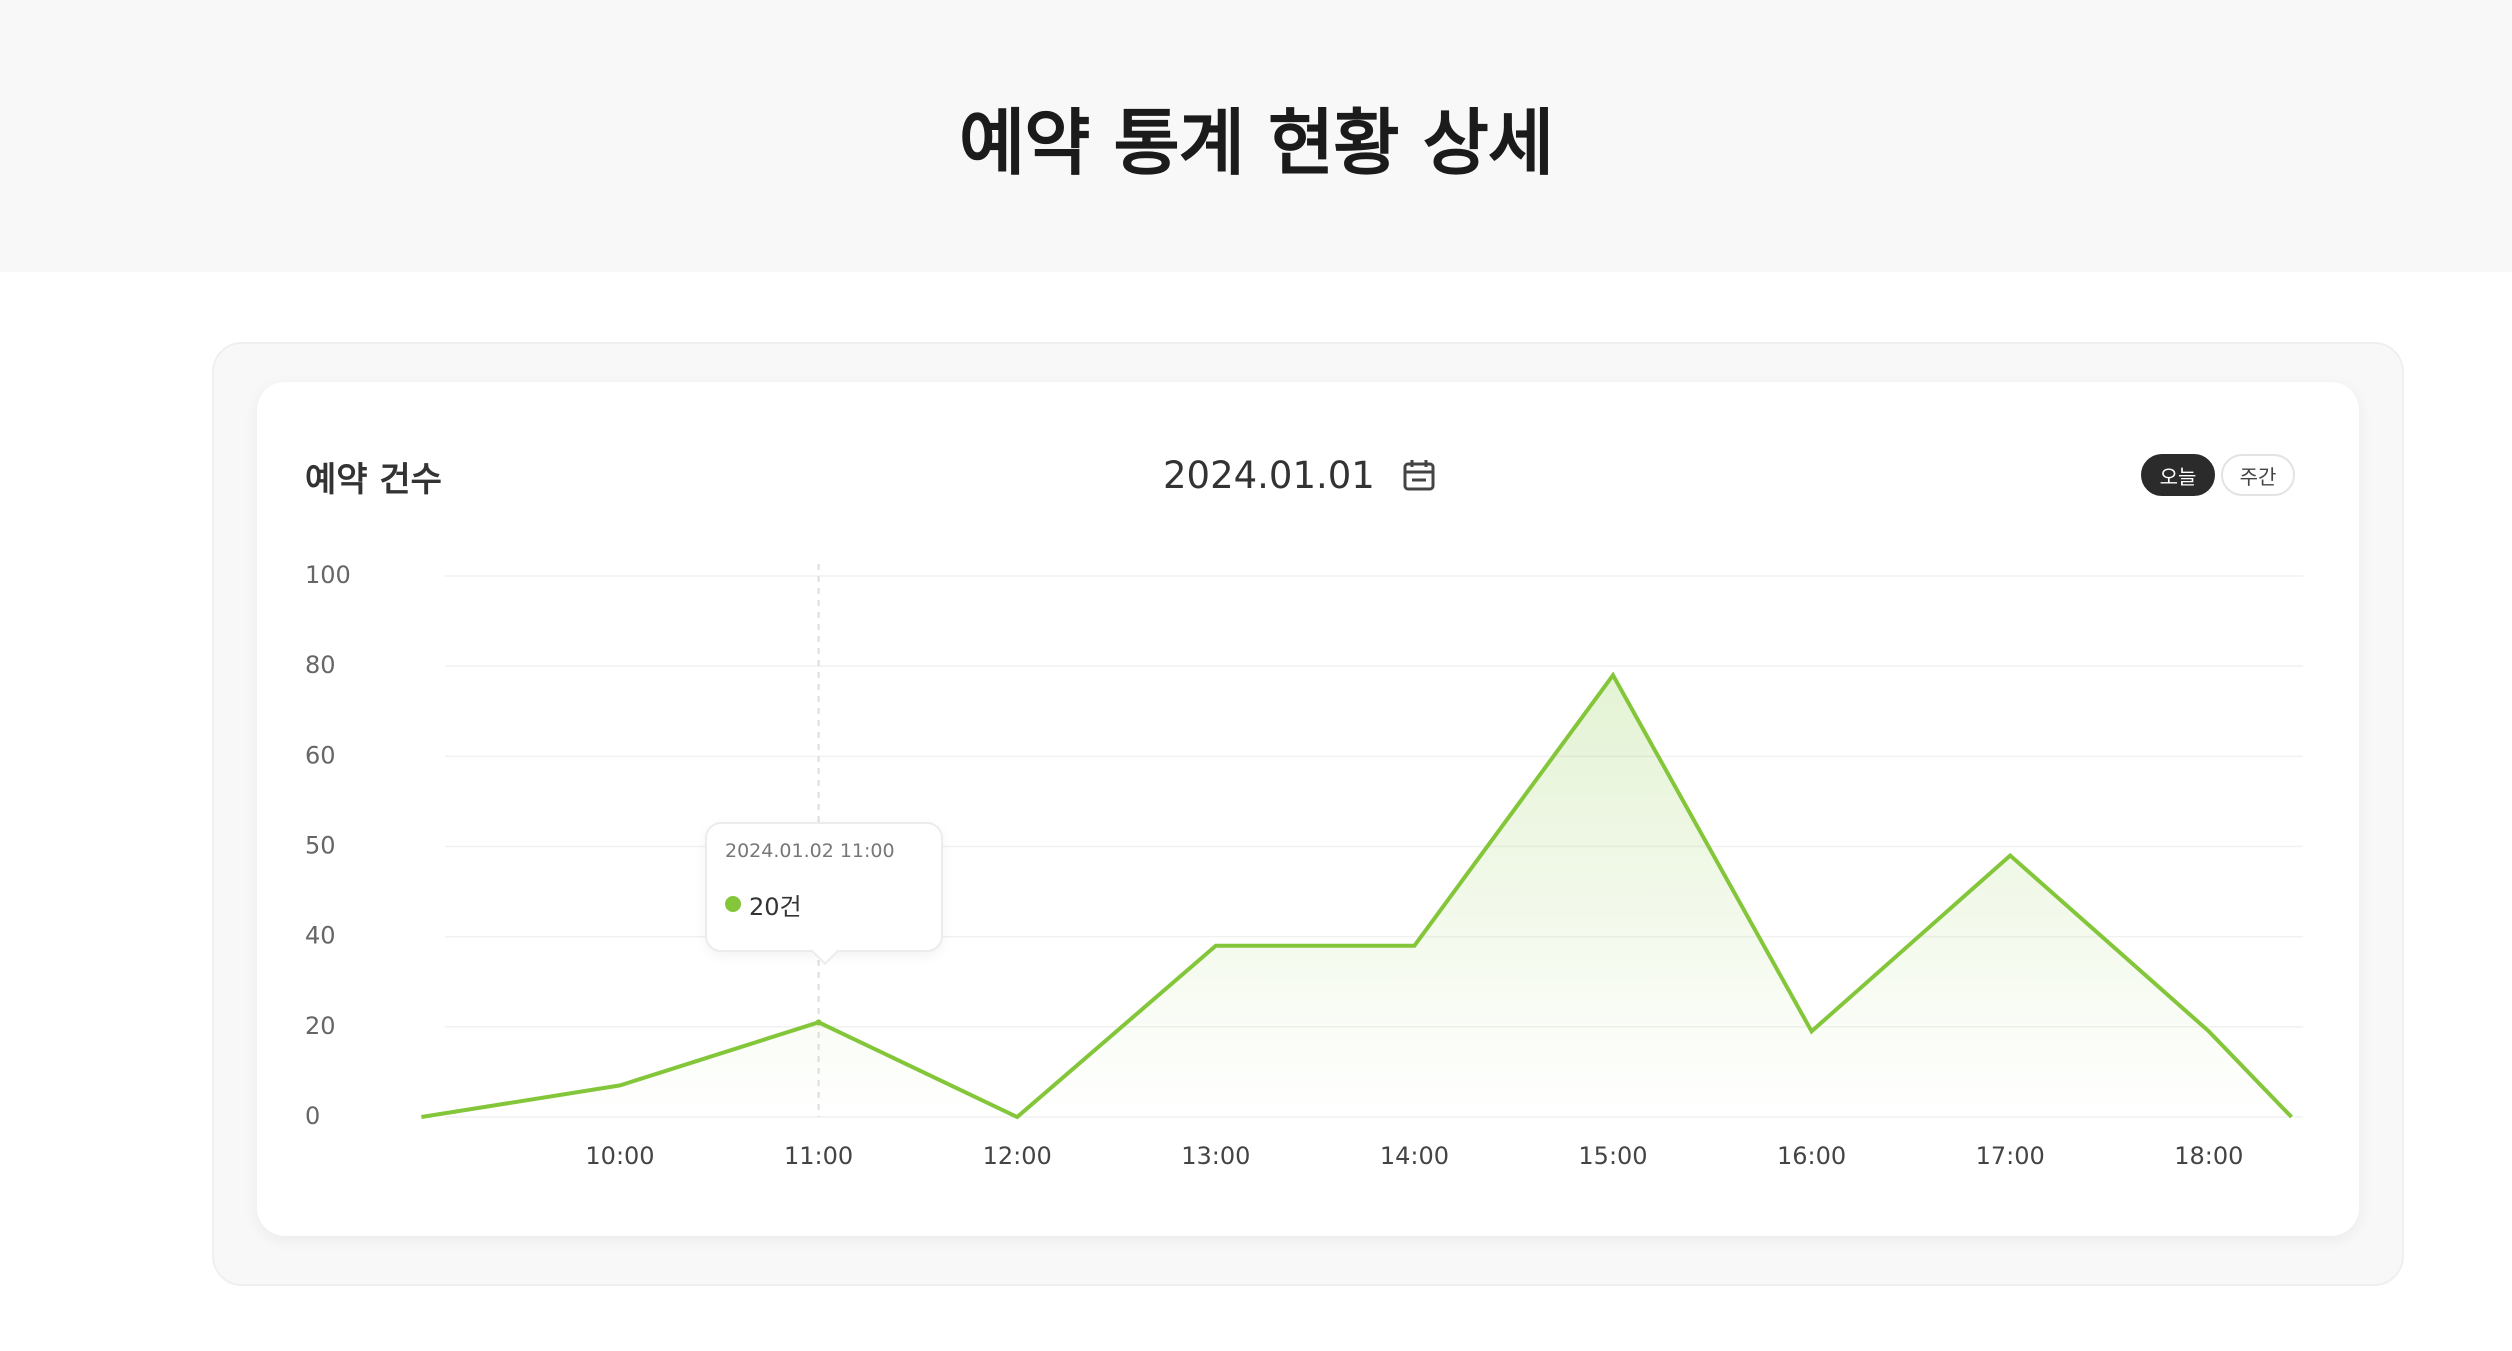 This screenshot has height=1351, width=2512. Describe the element at coordinates (810, 851) in the screenshot. I see `tooltip-date: 2024.01.02 11:00` at that location.